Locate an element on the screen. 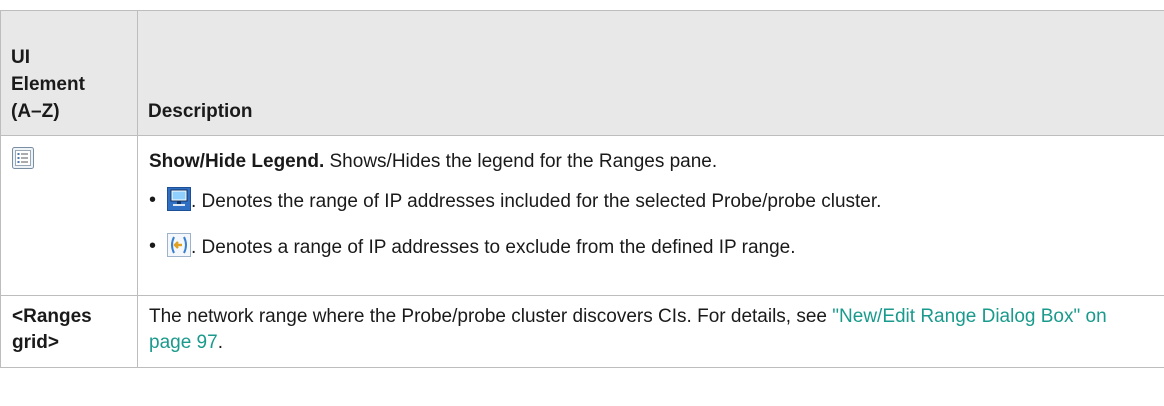 This screenshot has width=1164, height=406. ui-element-cell is located at coordinates (69, 215).